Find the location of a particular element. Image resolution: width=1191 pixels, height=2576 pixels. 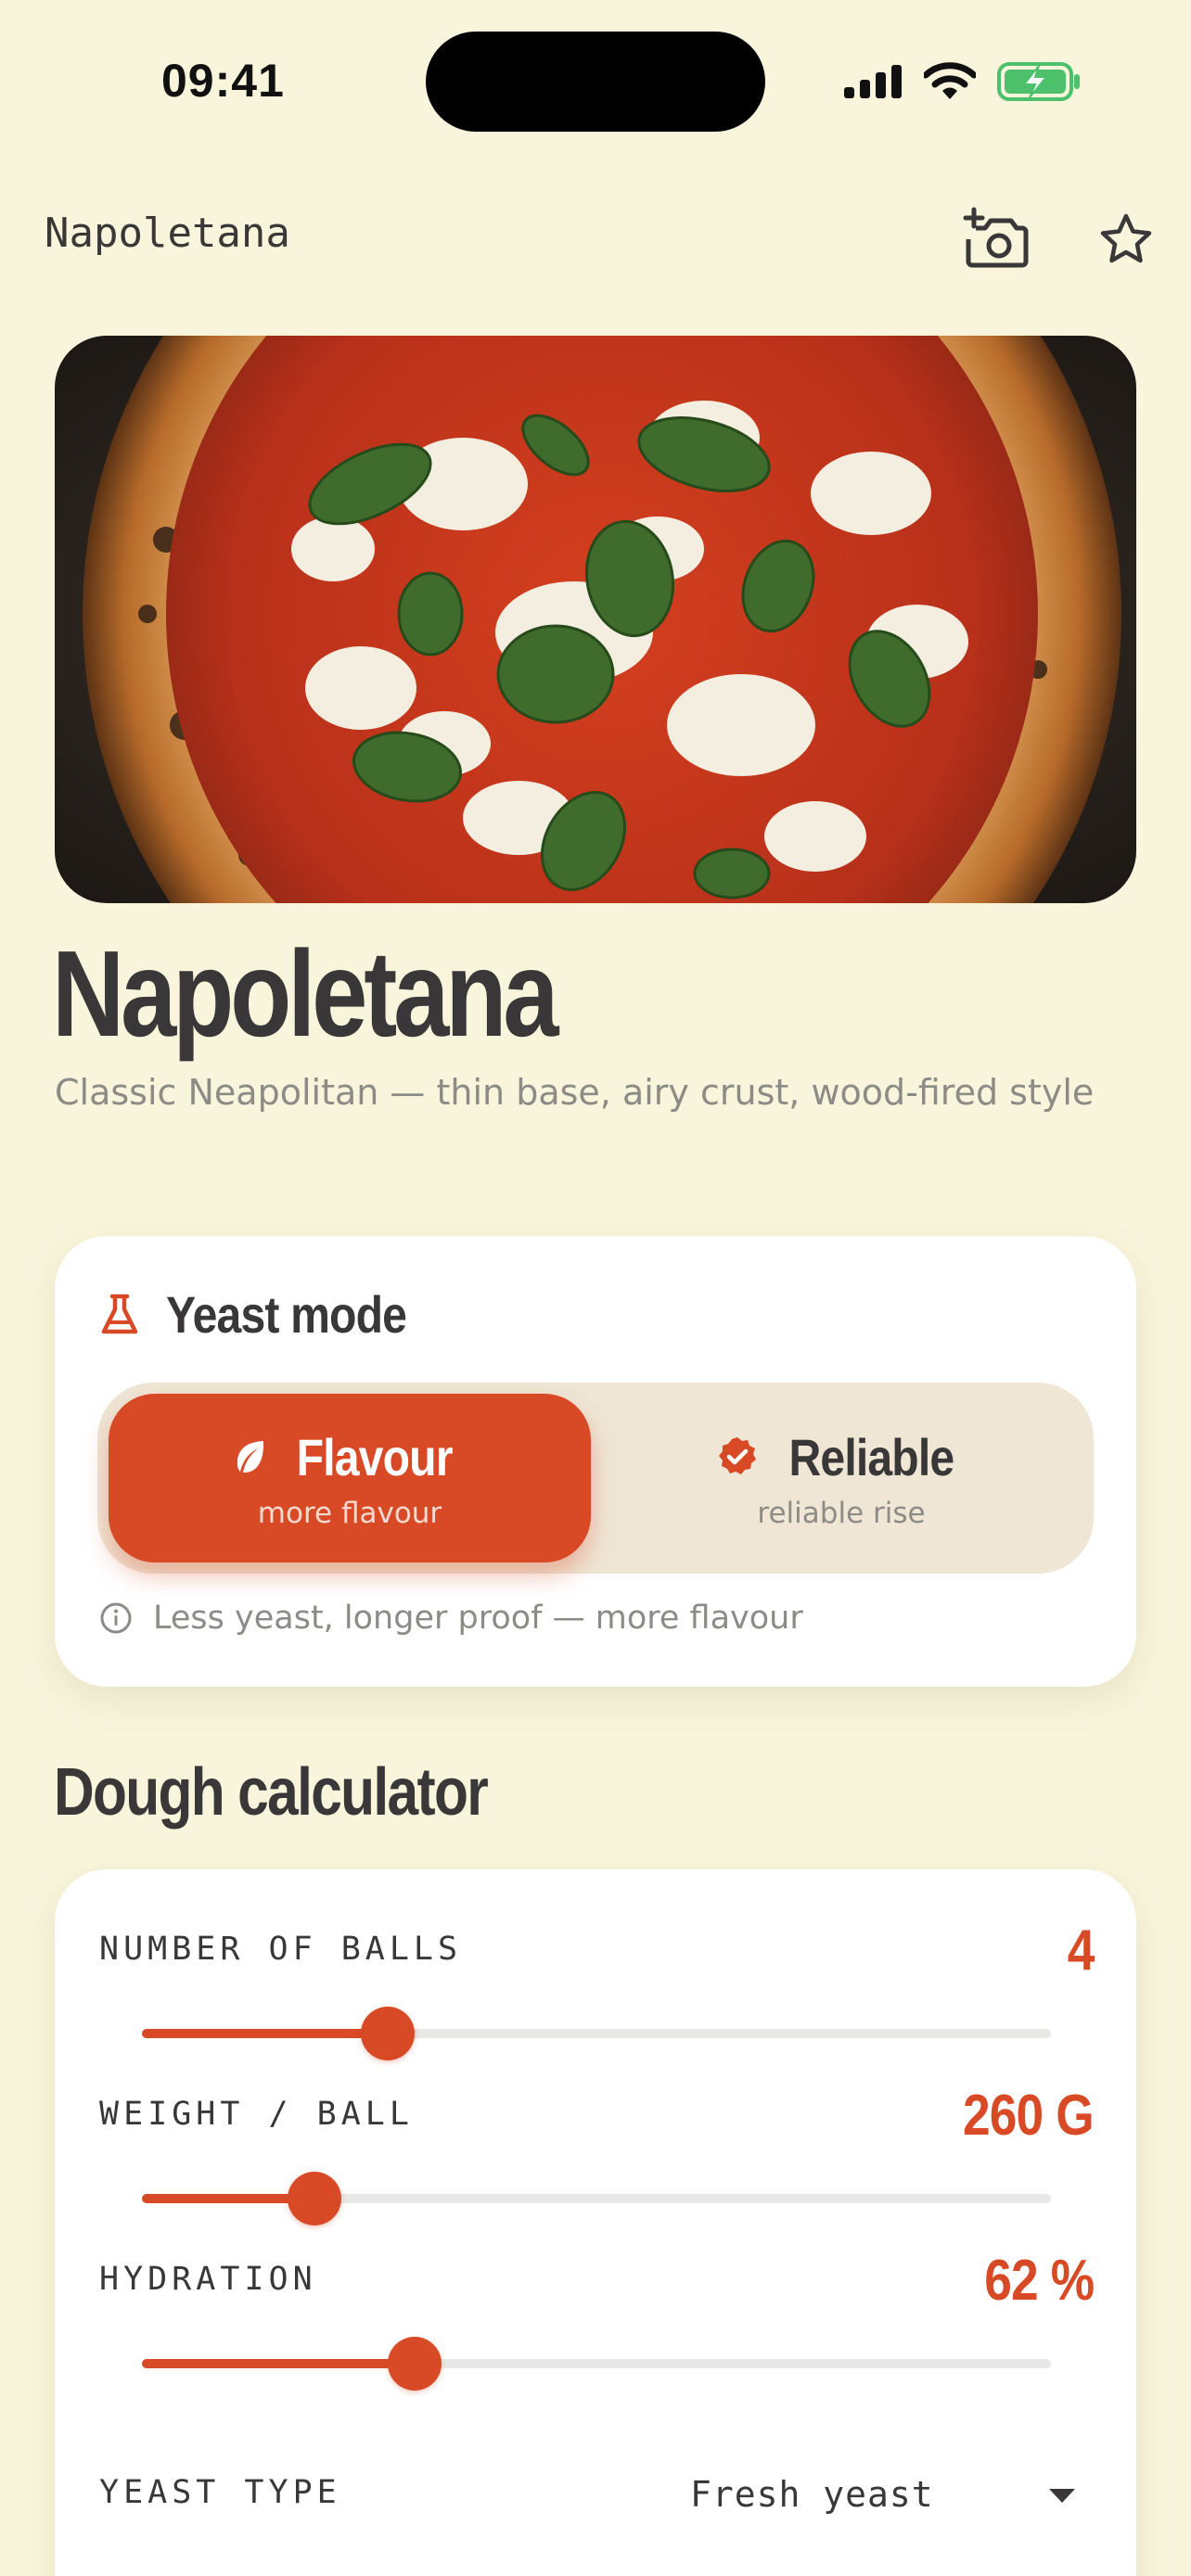

yeast-type-select: Fresh yeast is located at coordinates (812, 2494).